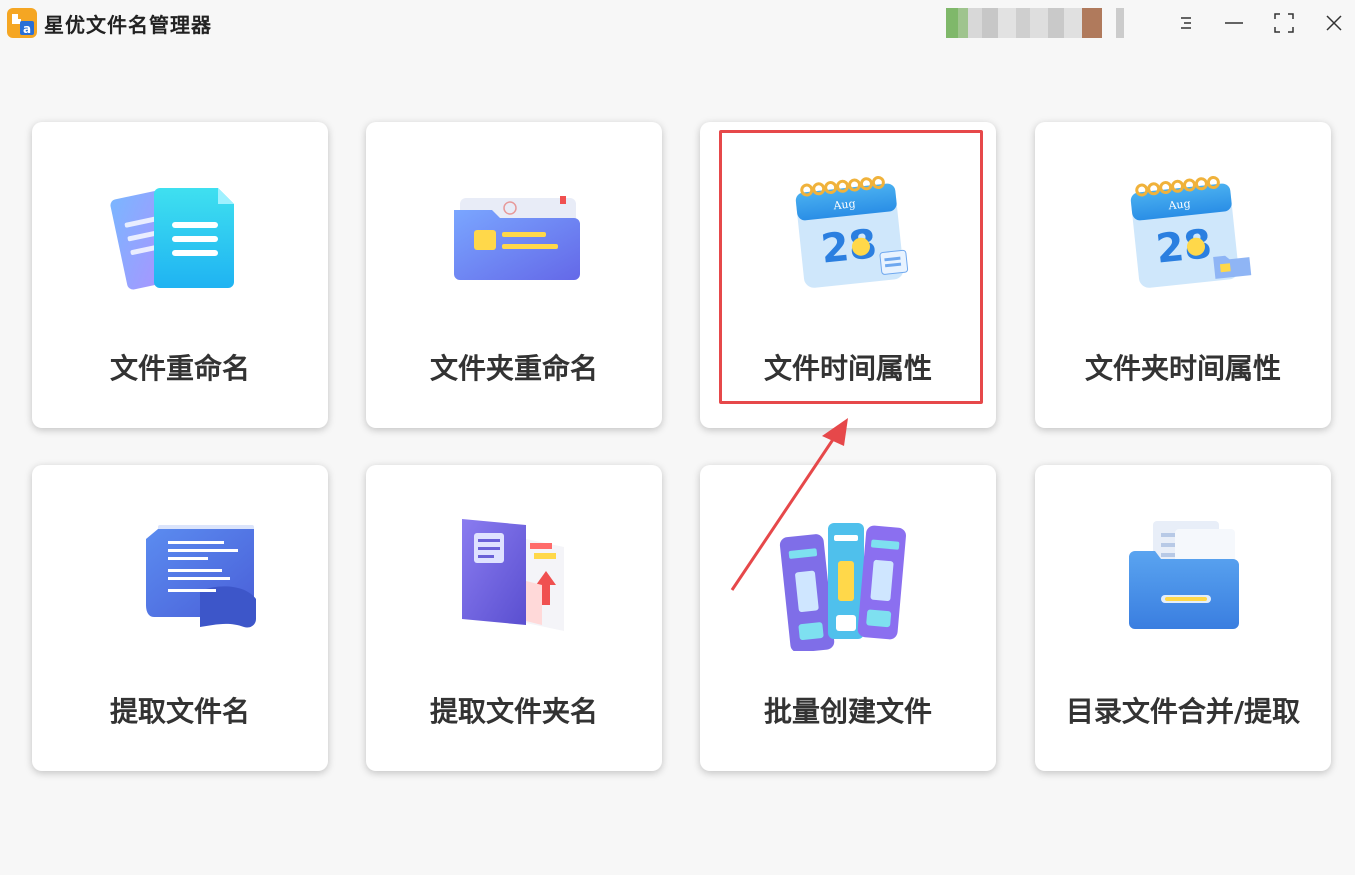  What do you see at coordinates (22, 23) in the screenshot?
I see `app-logo-icon: a` at bounding box center [22, 23].